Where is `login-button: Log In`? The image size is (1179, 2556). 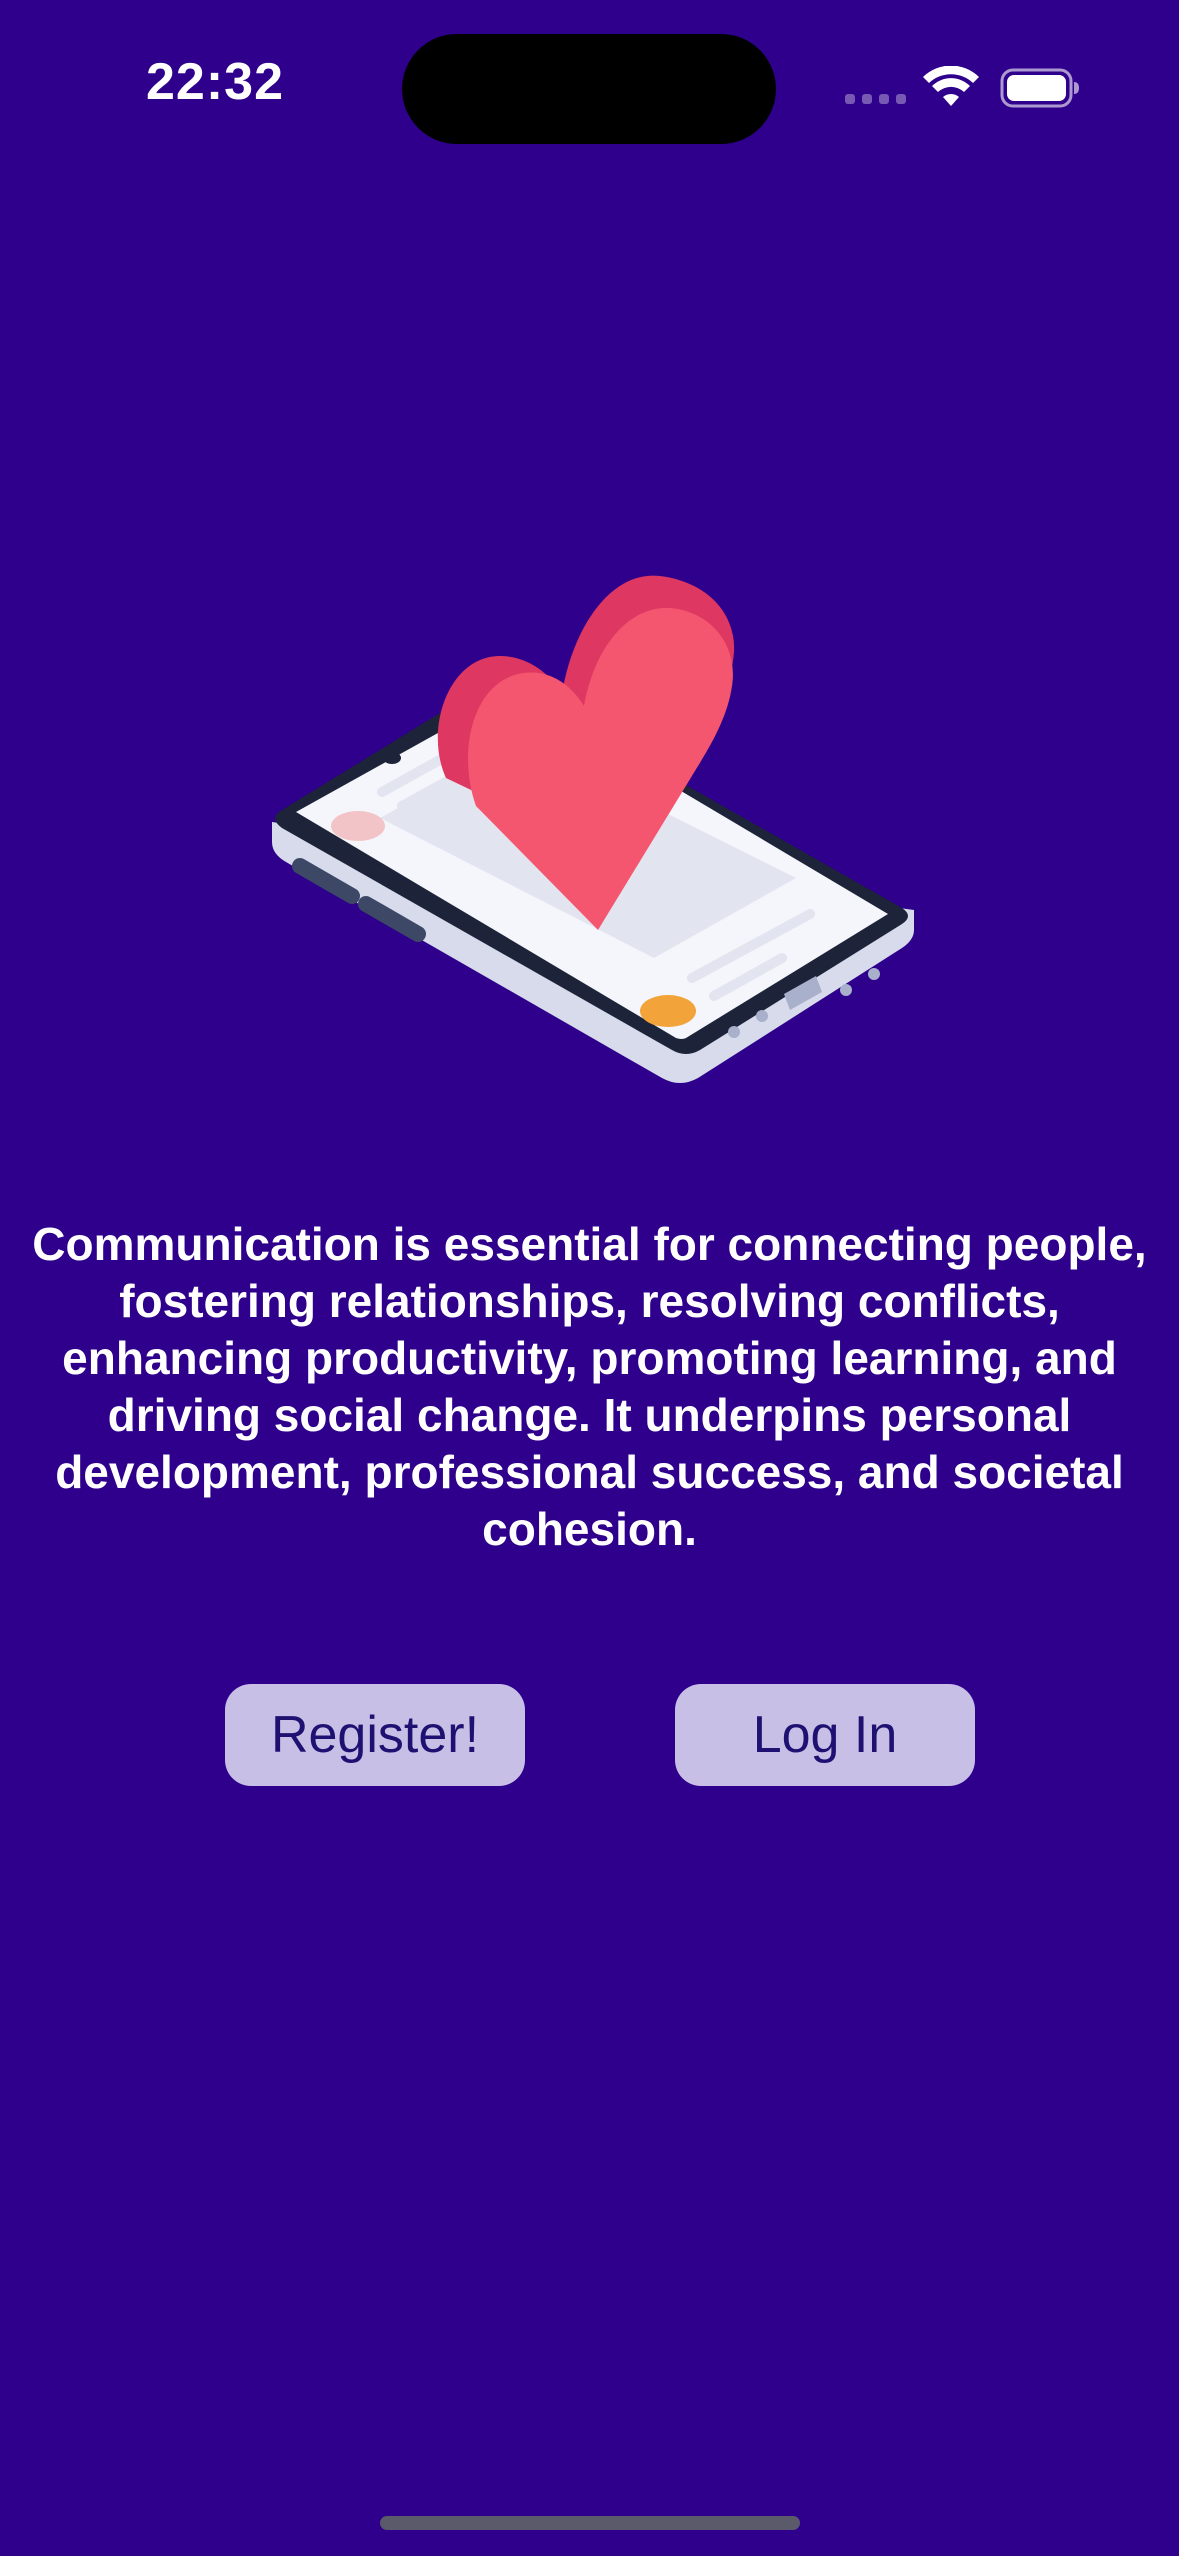 login-button: Log In is located at coordinates (825, 1735).